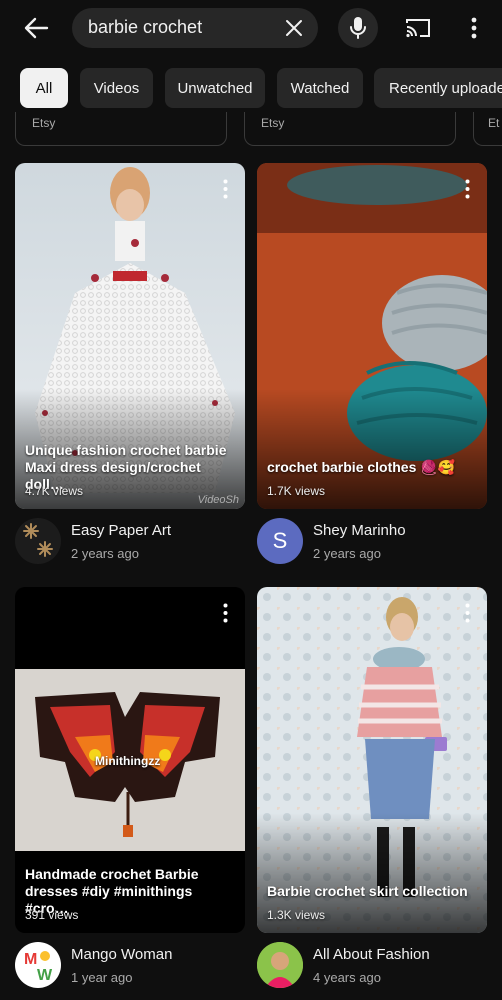 Image resolution: width=502 pixels, height=1000 pixels. I want to click on channel-avatar: S, so click(280, 541).